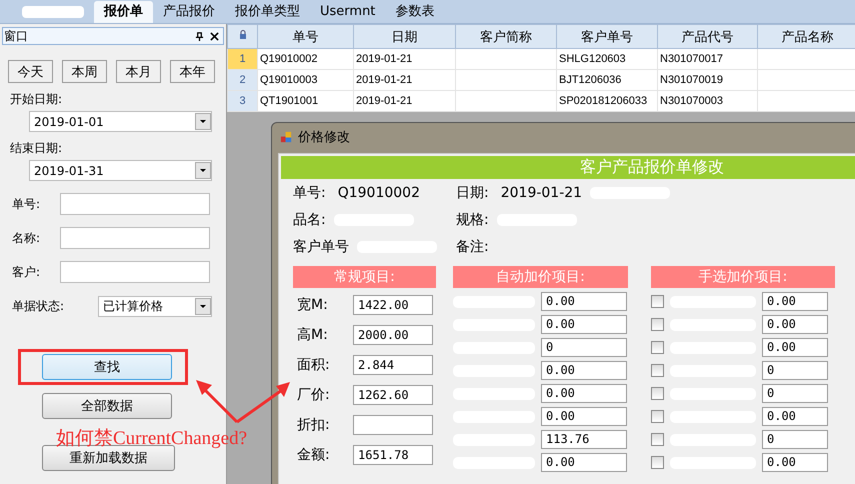 Image resolution: width=855 pixels, height=484 pixels. I want to click on field-label: 单据状态:, so click(39, 306).